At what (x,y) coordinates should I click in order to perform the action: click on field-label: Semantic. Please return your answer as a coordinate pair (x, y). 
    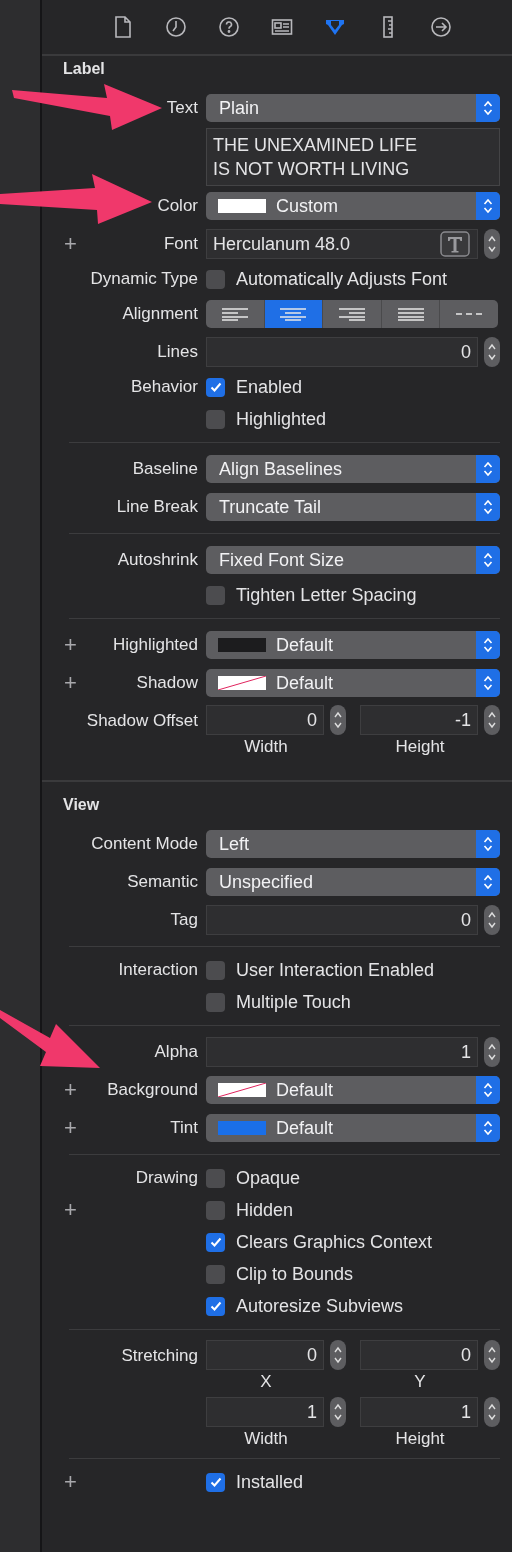
    Looking at the image, I should click on (162, 882).